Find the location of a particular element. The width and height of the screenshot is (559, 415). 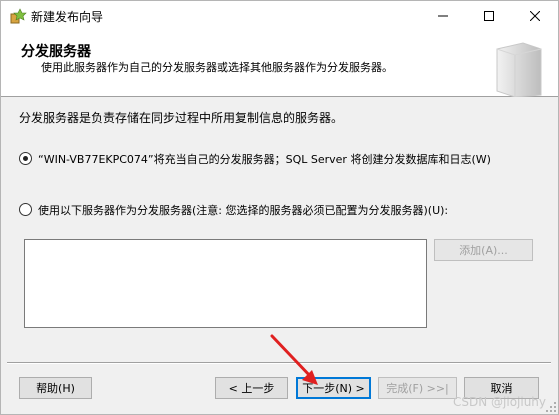

radio-own-distributor is located at coordinates (25, 158).